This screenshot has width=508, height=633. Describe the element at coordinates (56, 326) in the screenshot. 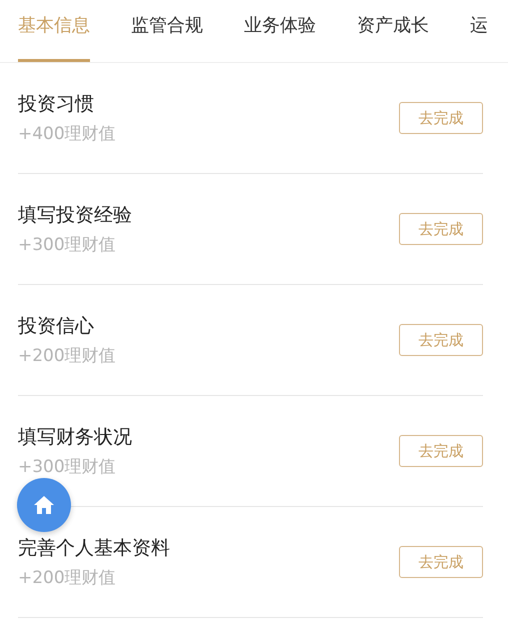

I see `task-title: 投资信心` at that location.